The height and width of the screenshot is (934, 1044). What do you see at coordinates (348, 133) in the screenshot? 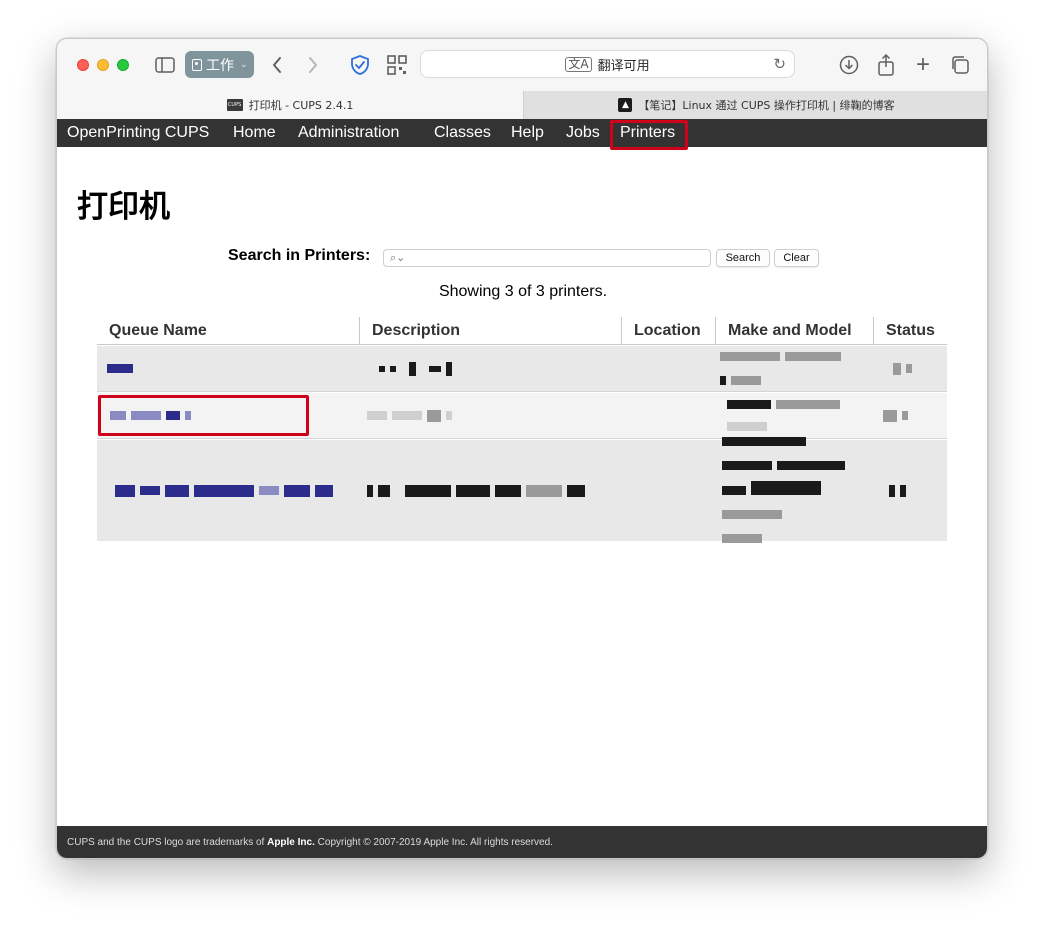
I see `nav-administration: Administration` at bounding box center [348, 133].